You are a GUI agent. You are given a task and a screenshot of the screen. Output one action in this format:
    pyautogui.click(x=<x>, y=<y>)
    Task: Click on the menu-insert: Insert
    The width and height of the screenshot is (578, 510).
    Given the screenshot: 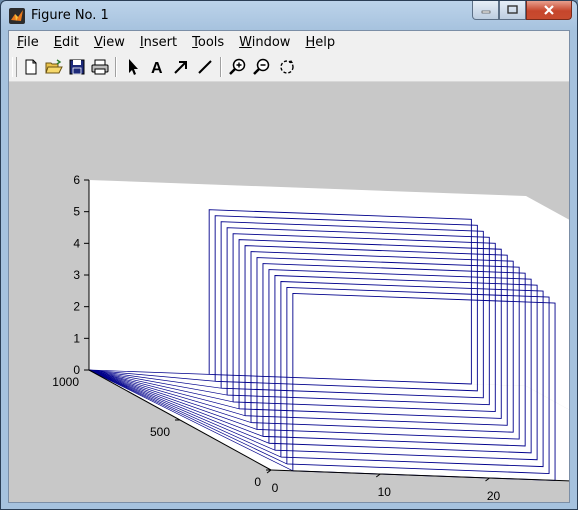 What is the action you would take?
    pyautogui.click(x=158, y=42)
    